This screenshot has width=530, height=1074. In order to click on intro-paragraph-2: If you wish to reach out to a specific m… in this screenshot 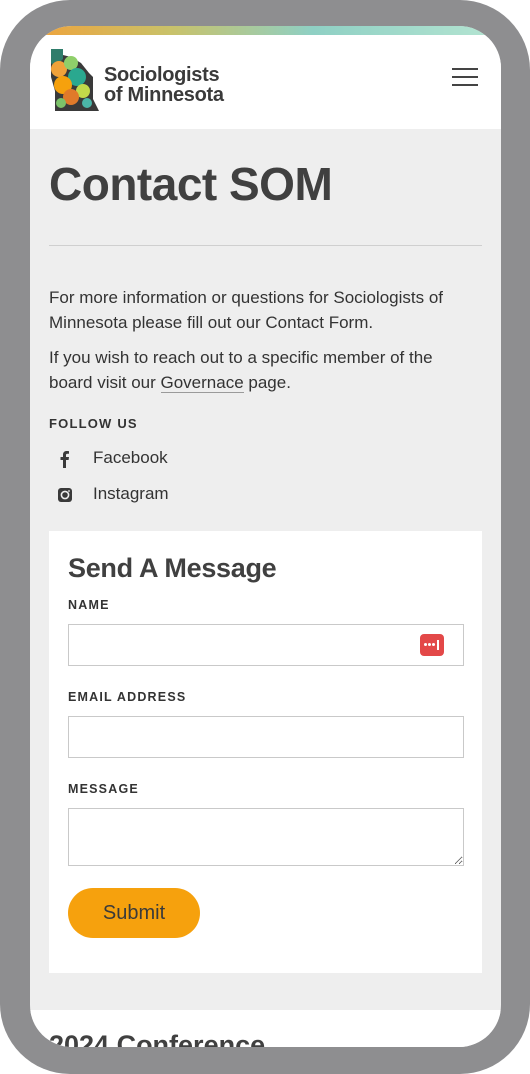, I will do `click(264, 370)`.